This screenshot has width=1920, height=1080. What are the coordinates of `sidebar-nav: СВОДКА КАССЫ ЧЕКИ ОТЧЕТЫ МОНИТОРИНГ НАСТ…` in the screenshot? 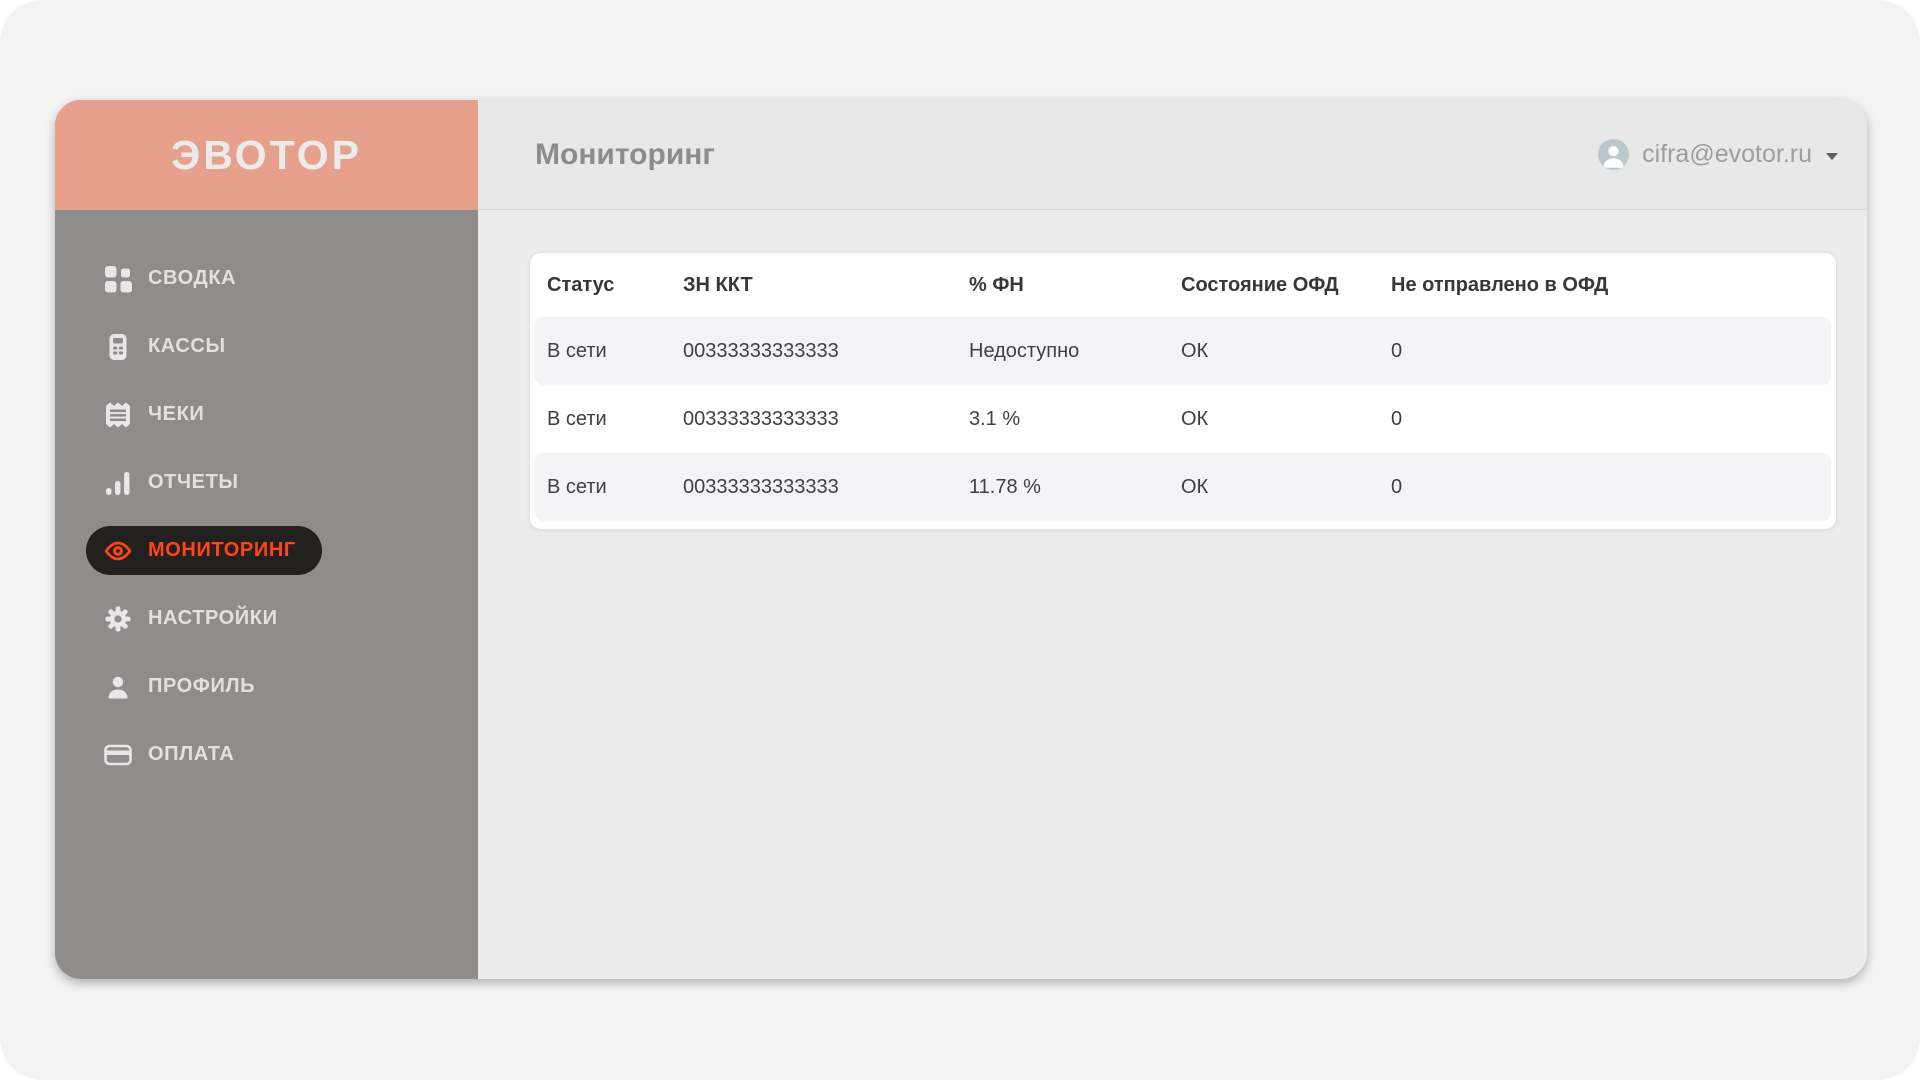 It's located at (266, 504).